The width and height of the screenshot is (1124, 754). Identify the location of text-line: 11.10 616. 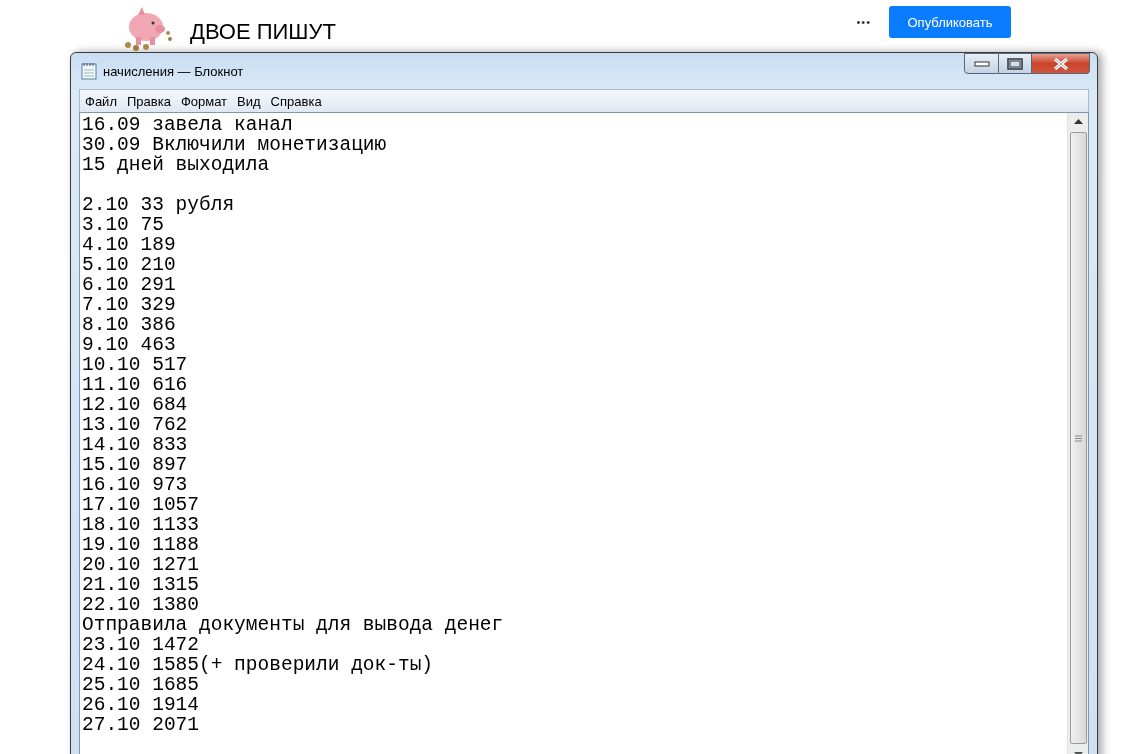
(135, 385).